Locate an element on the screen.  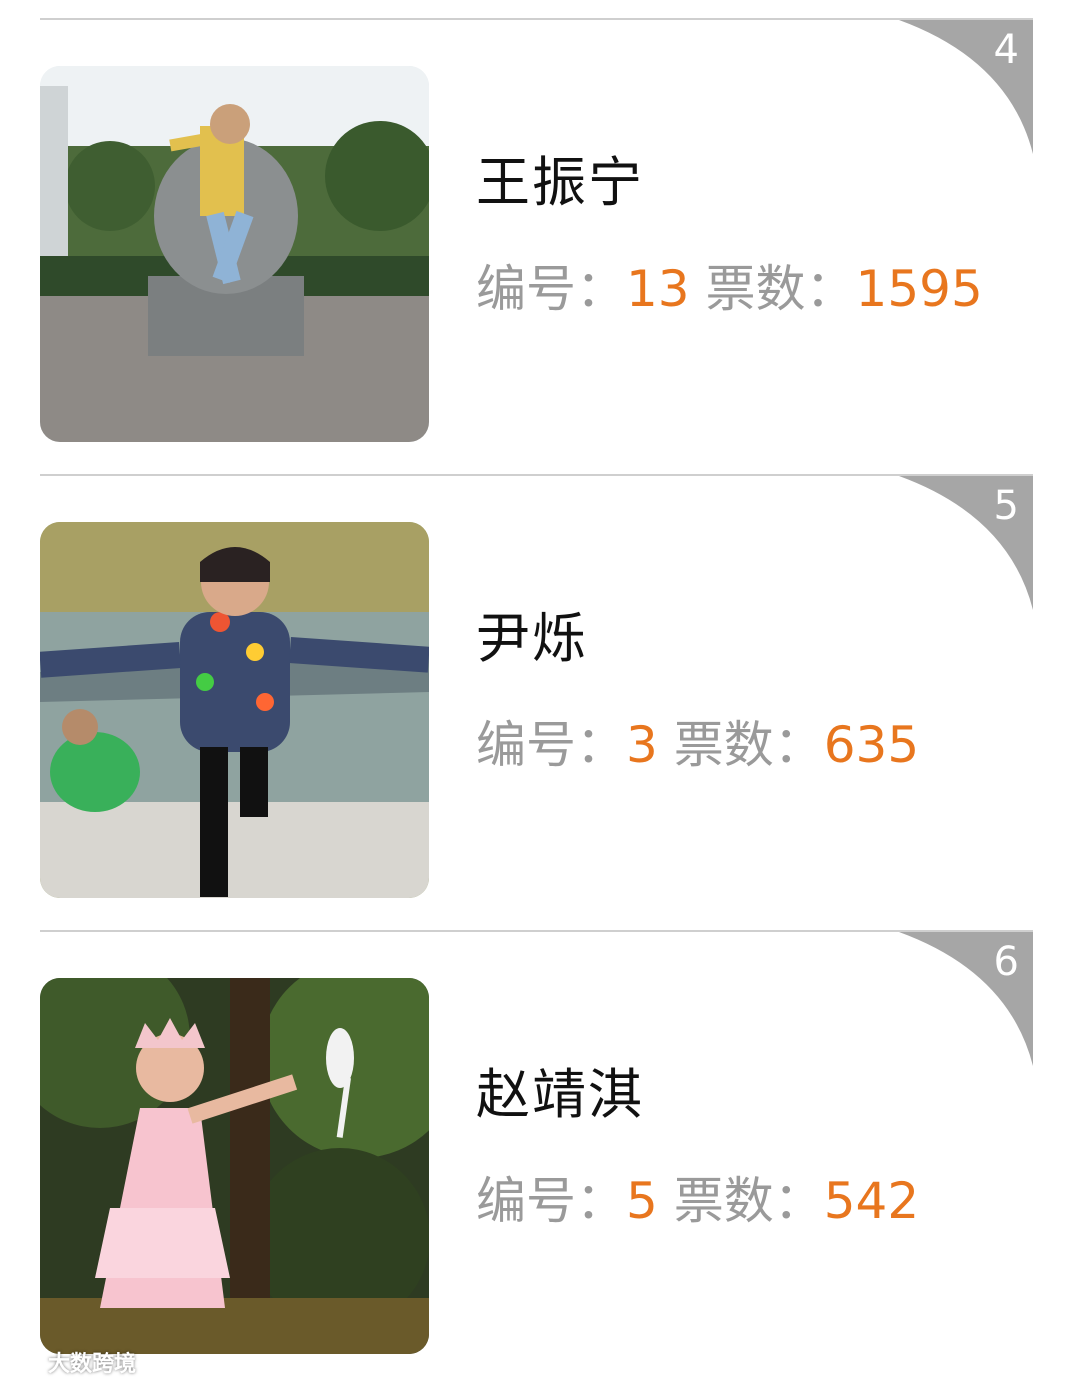
id-value: 3 is located at coordinates (642, 745).